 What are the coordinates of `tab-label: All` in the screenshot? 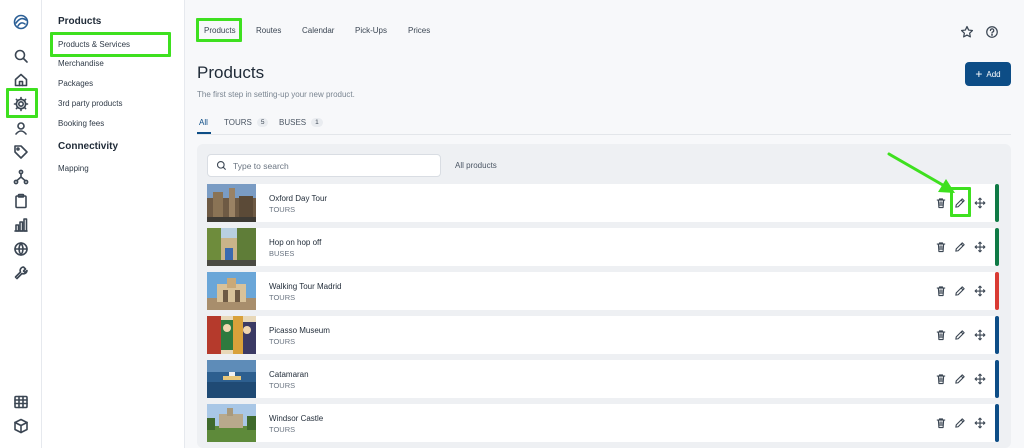 It's located at (203, 122).